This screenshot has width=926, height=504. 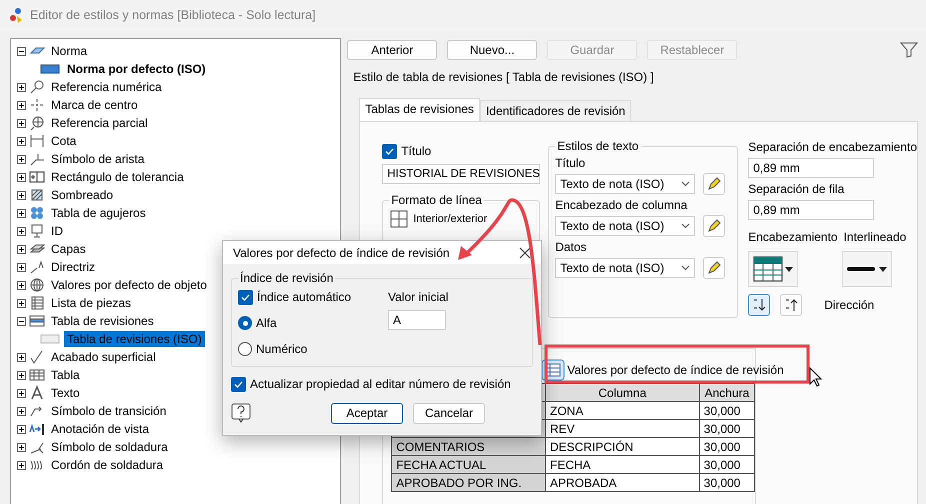 I want to click on pen-icon, so click(x=714, y=268).